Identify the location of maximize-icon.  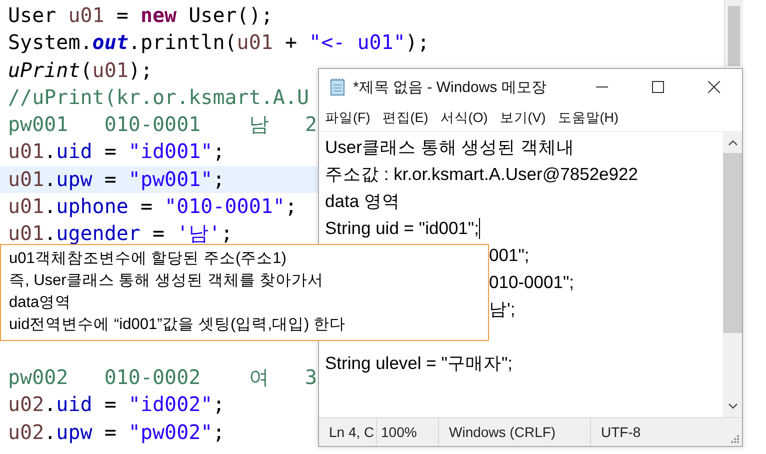
(658, 87).